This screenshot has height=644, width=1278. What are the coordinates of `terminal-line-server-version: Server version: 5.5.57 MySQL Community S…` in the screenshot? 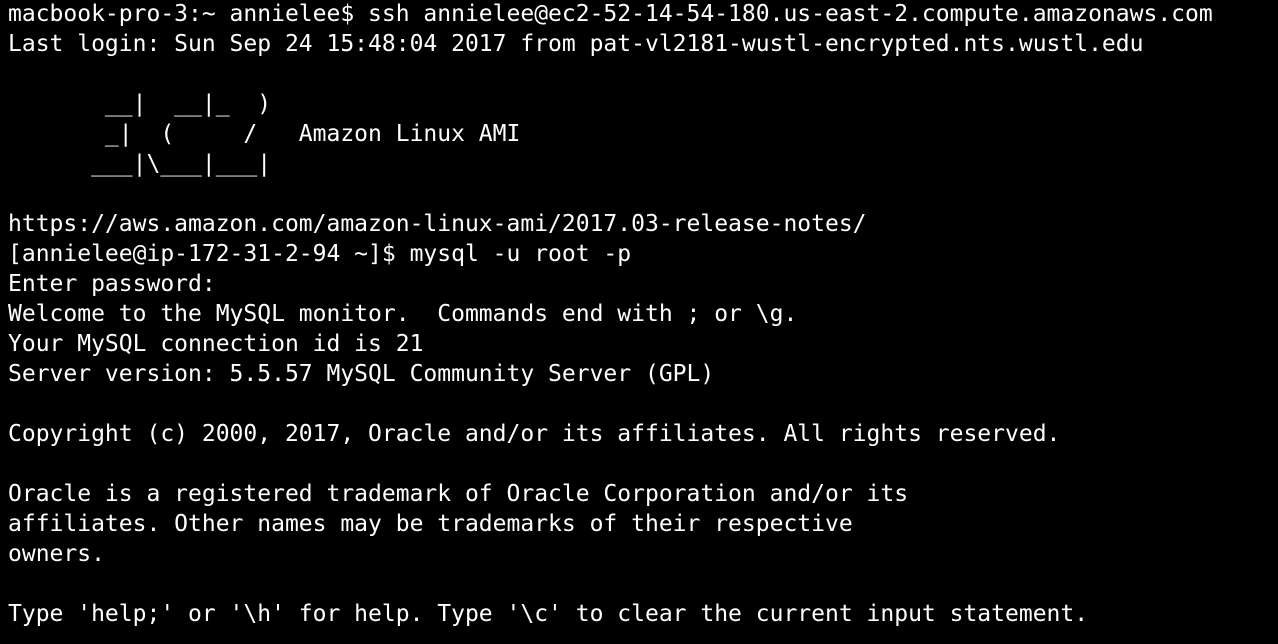 It's located at (361, 374).